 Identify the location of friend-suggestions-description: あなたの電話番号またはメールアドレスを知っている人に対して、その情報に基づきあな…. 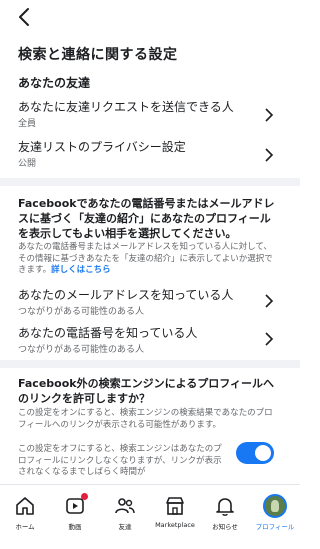
(149, 259).